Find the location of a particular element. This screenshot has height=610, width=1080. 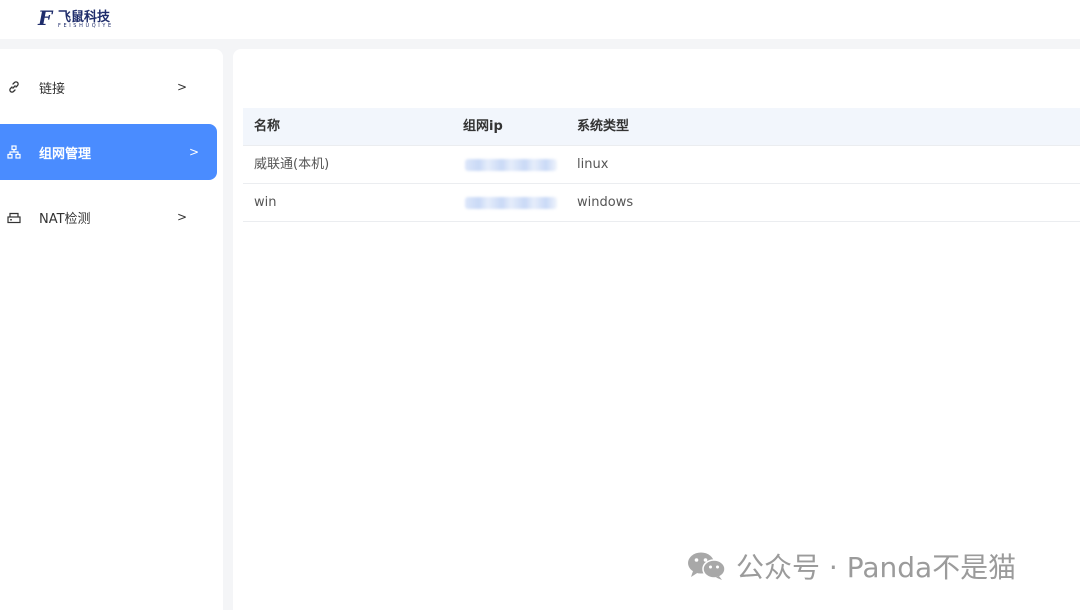

column-header-name: 名称 is located at coordinates (267, 126).